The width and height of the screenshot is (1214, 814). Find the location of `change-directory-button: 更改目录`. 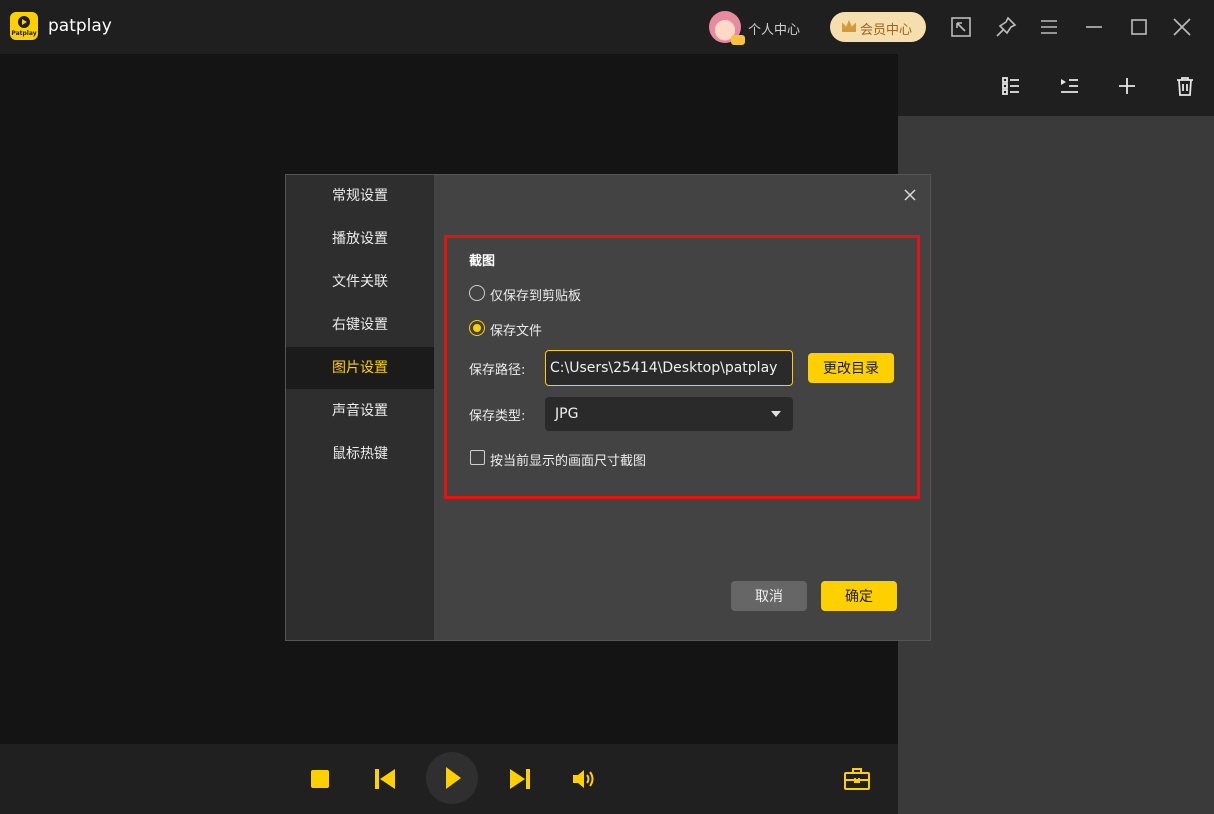

change-directory-button: 更改目录 is located at coordinates (851, 368).